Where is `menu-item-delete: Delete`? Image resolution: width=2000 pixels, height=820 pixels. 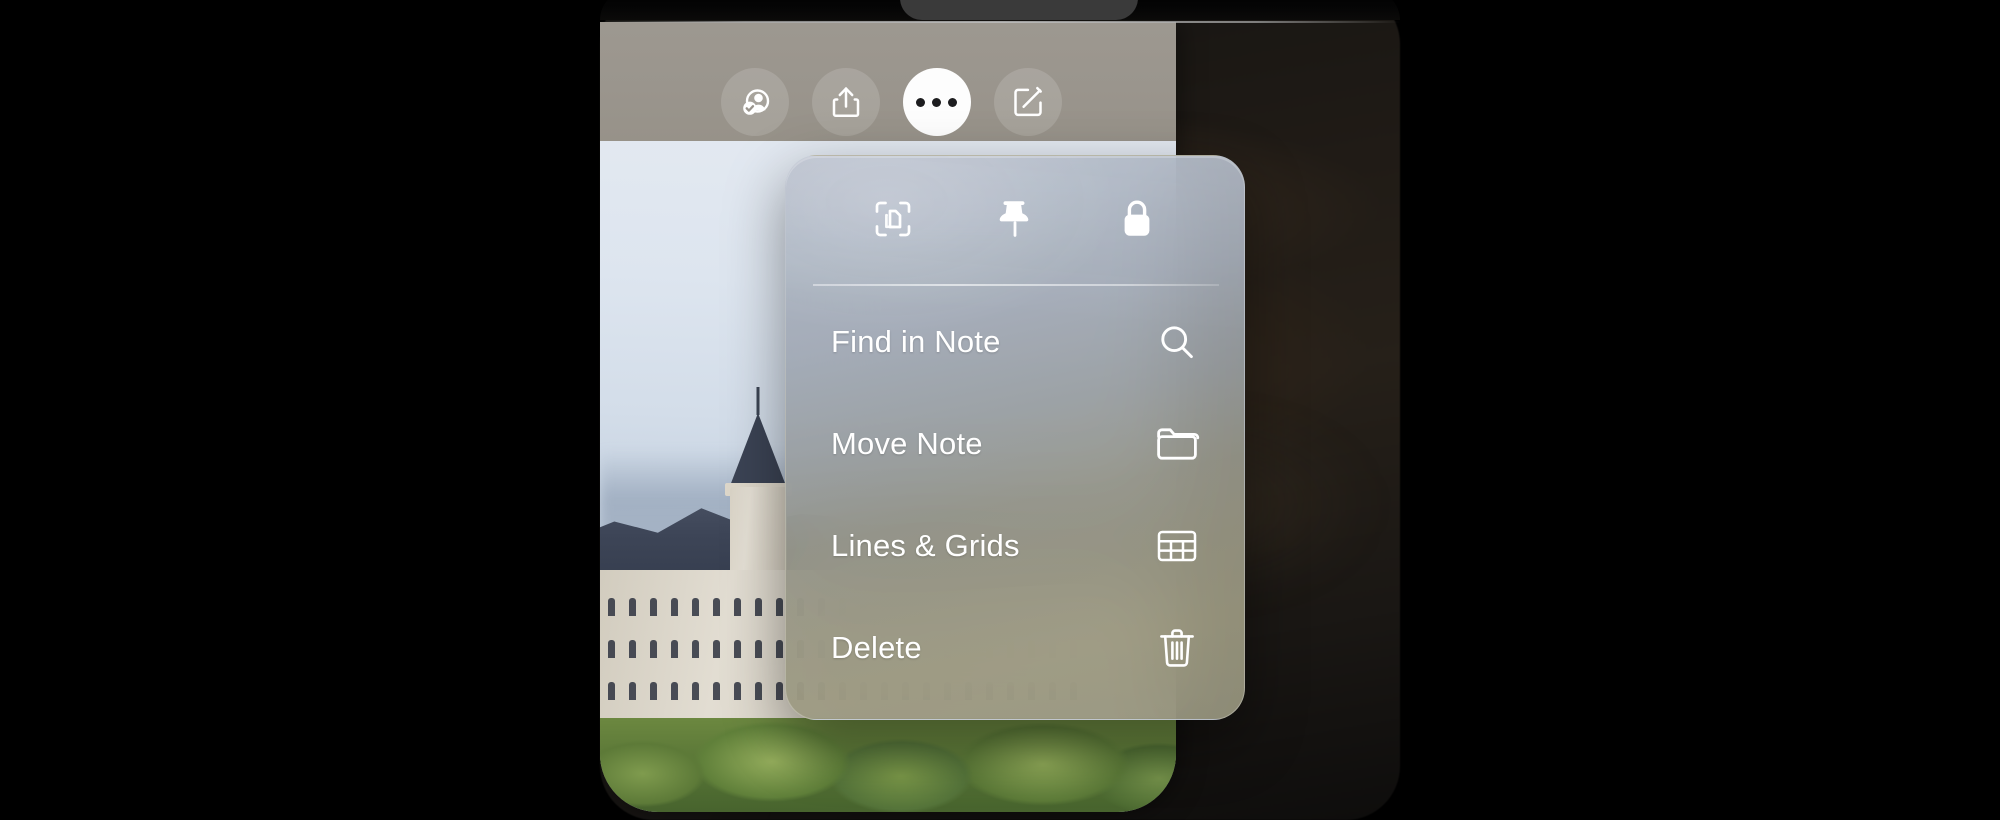
menu-item-delete: Delete is located at coordinates (1015, 648).